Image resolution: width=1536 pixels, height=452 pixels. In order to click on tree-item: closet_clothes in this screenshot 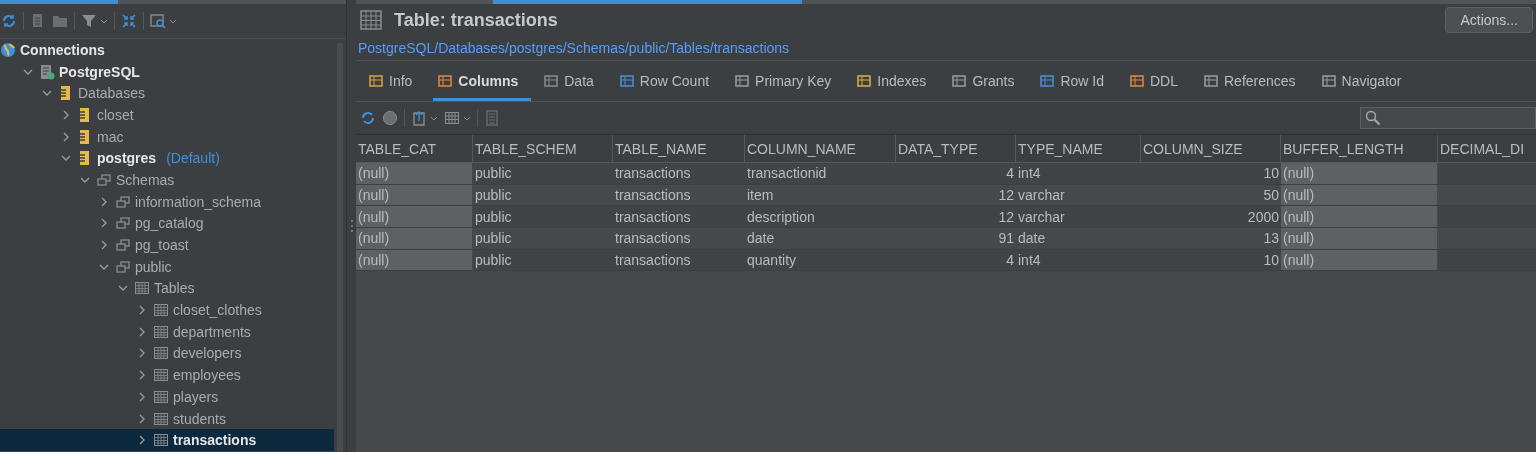, I will do `click(167, 310)`.